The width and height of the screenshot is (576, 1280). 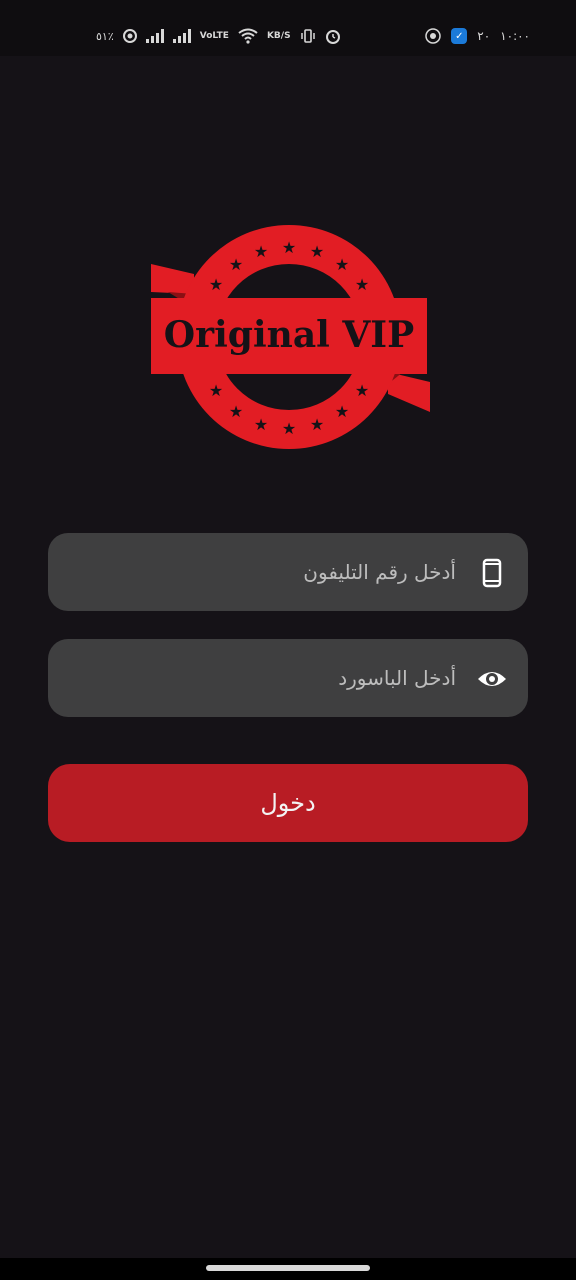 What do you see at coordinates (379, 572) in the screenshot?
I see `phone-placeholder: أدخل رقم التليفون` at bounding box center [379, 572].